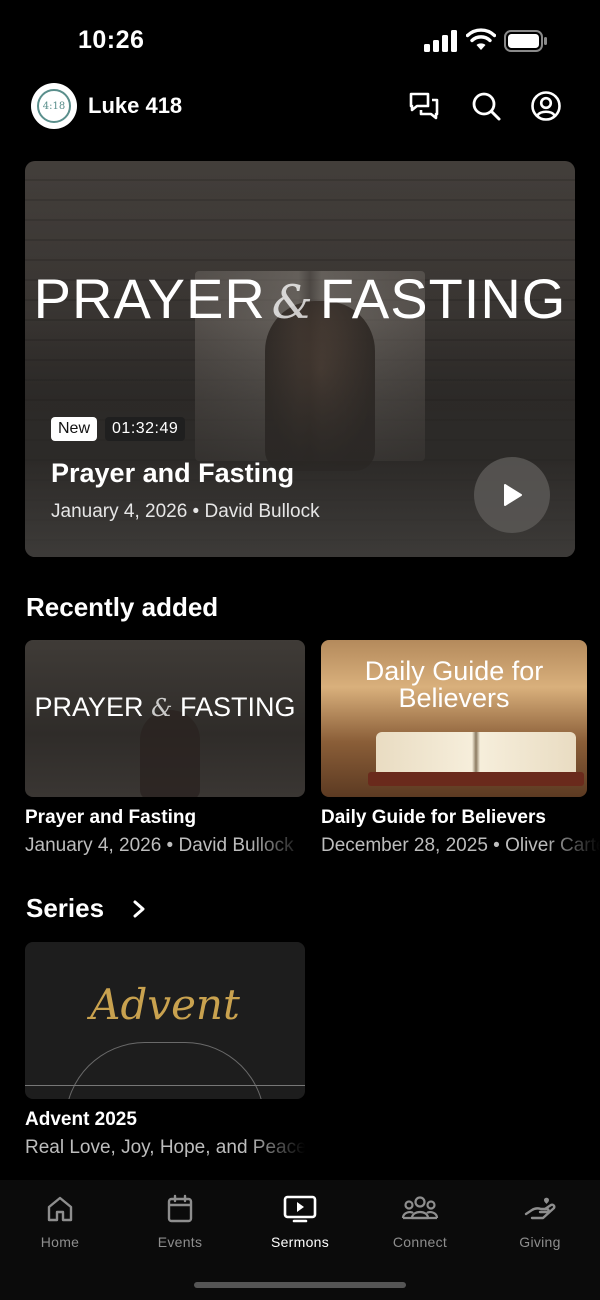 Image resolution: width=600 pixels, height=1300 pixels. I want to click on recent-item-meta: December 28, 2025 • Oliver Carter, so click(460, 845).